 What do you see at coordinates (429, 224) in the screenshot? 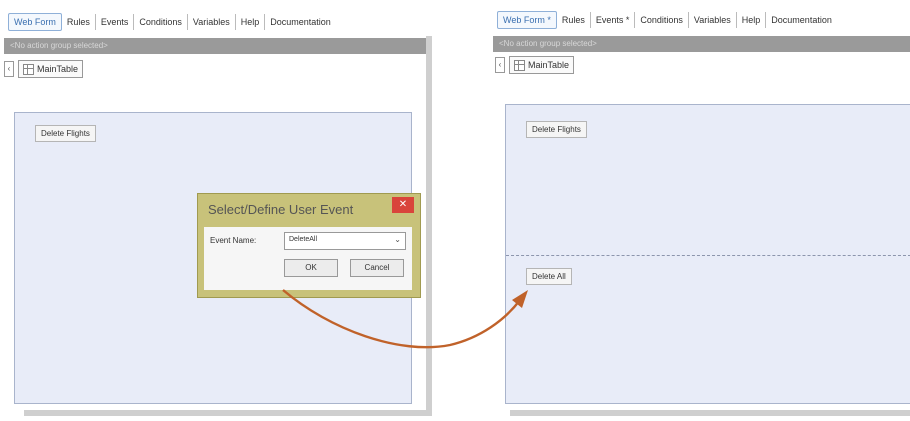
I see `panel-shadow` at bounding box center [429, 224].